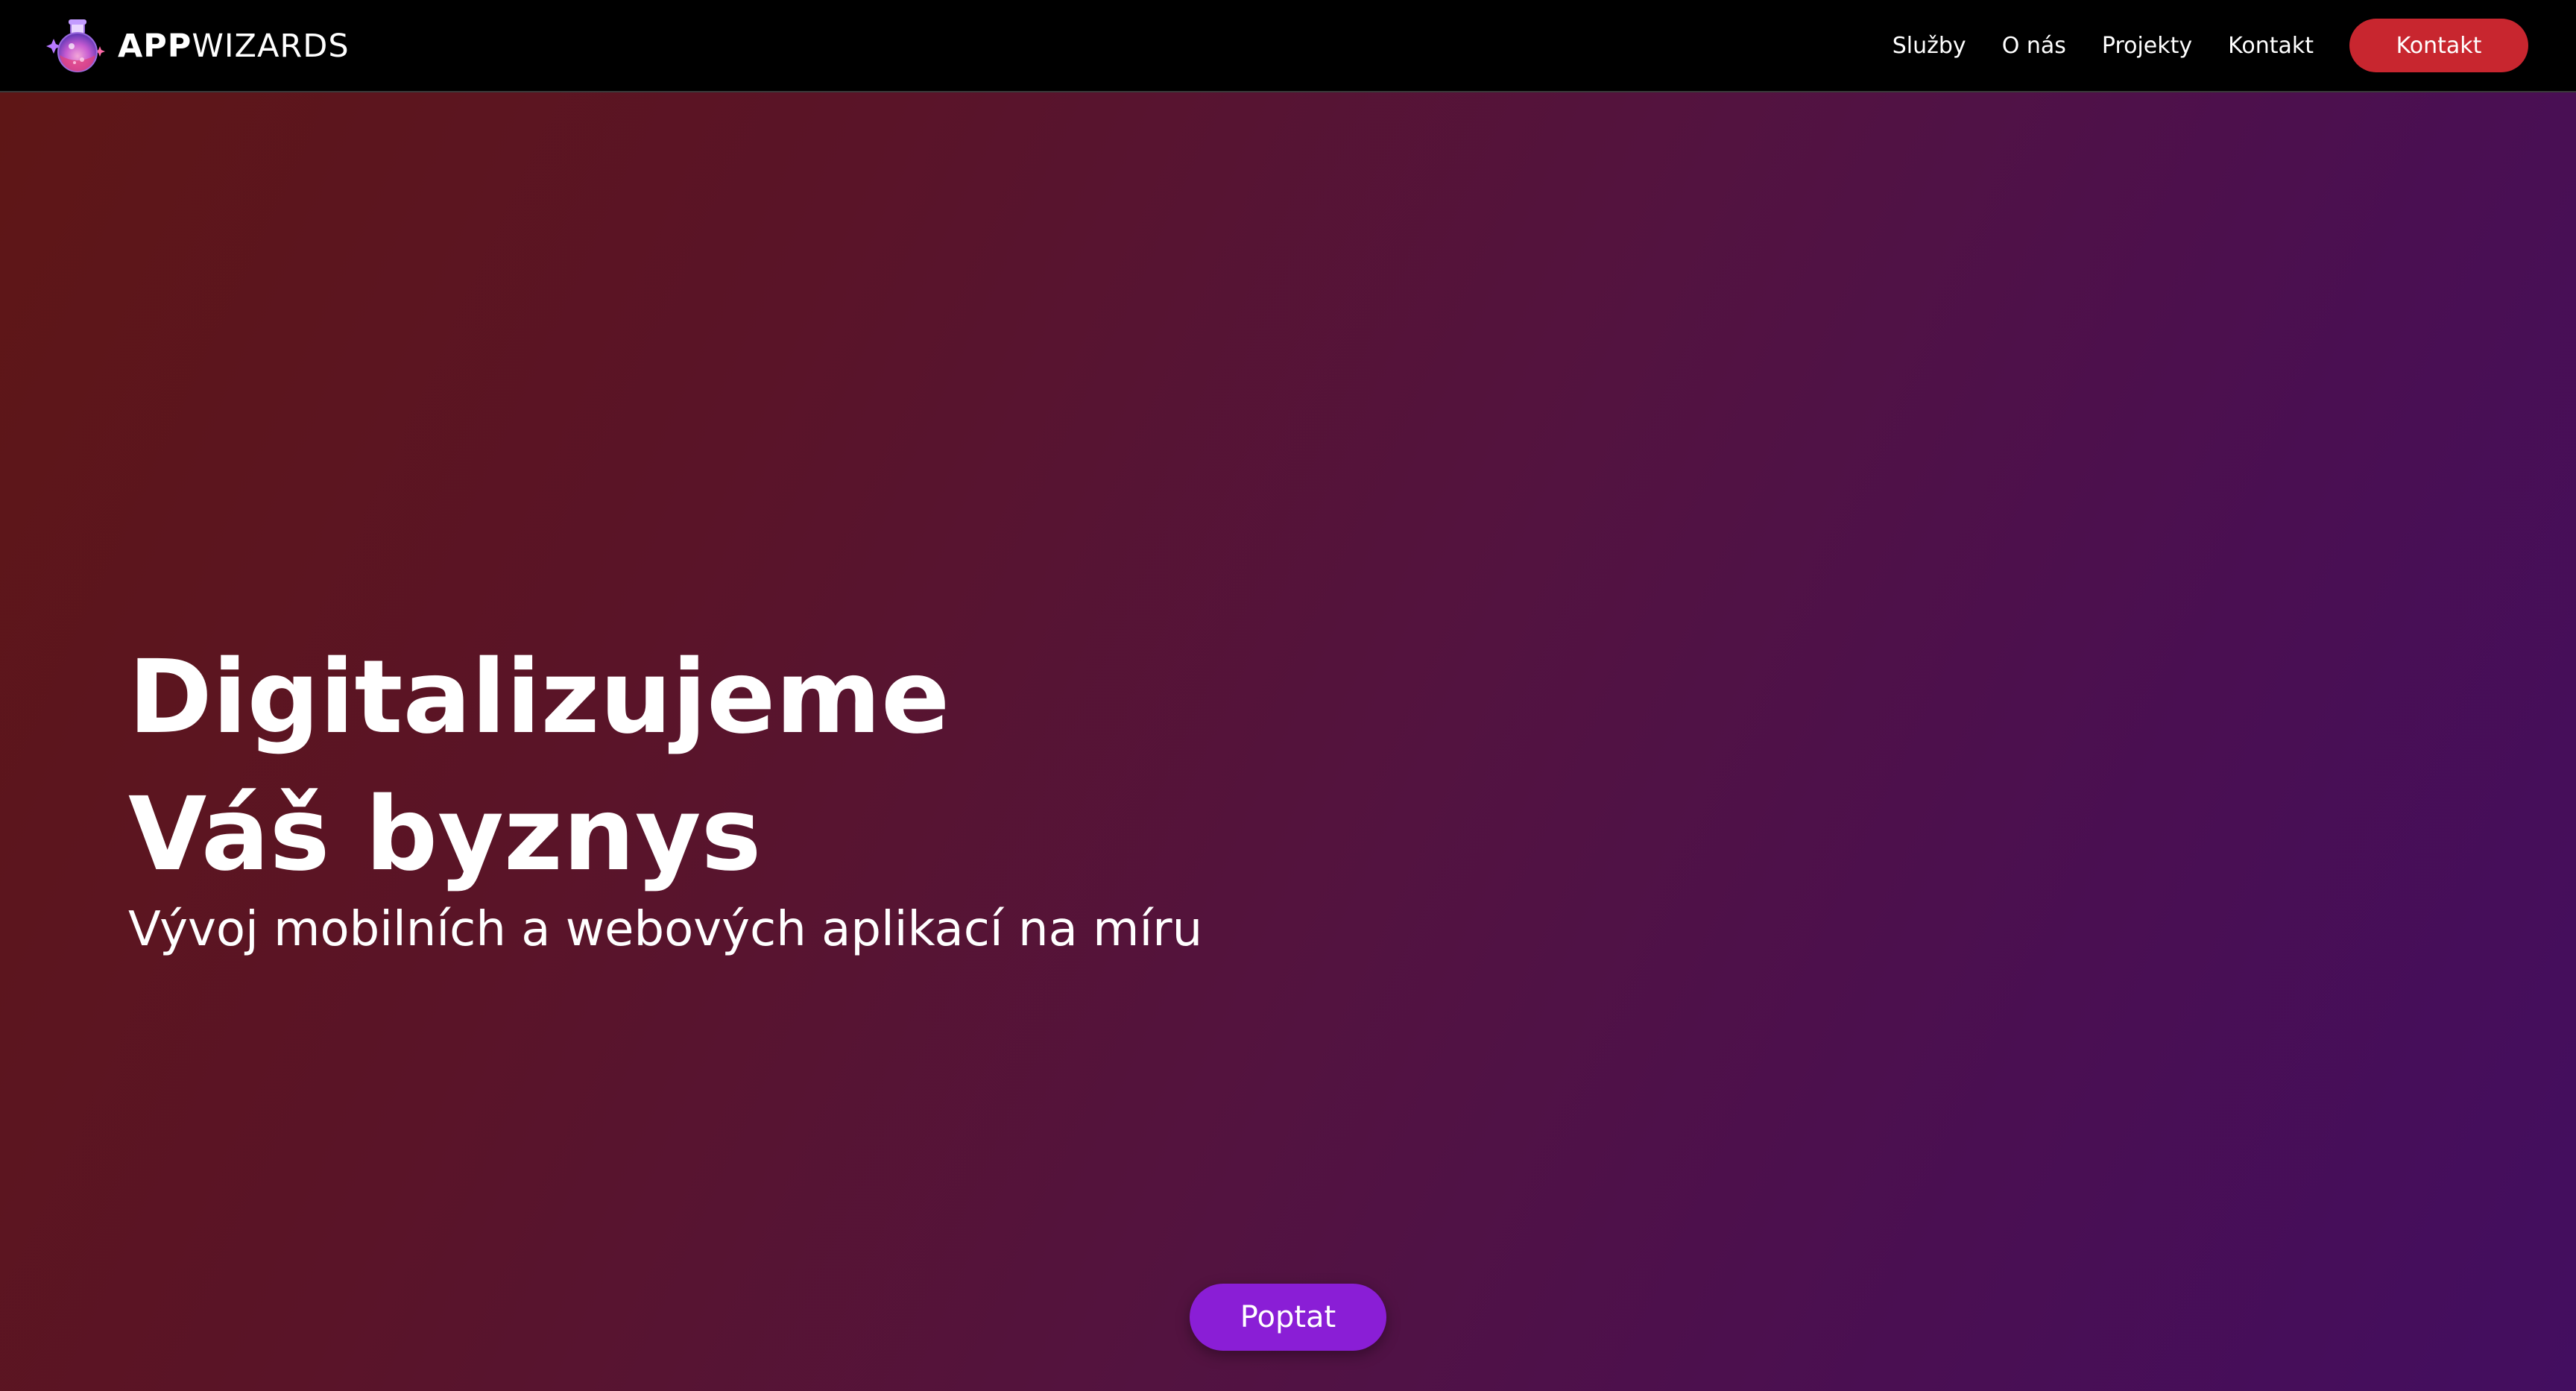  Describe the element at coordinates (2438, 45) in the screenshot. I see `contact-button: Kontakt` at that location.